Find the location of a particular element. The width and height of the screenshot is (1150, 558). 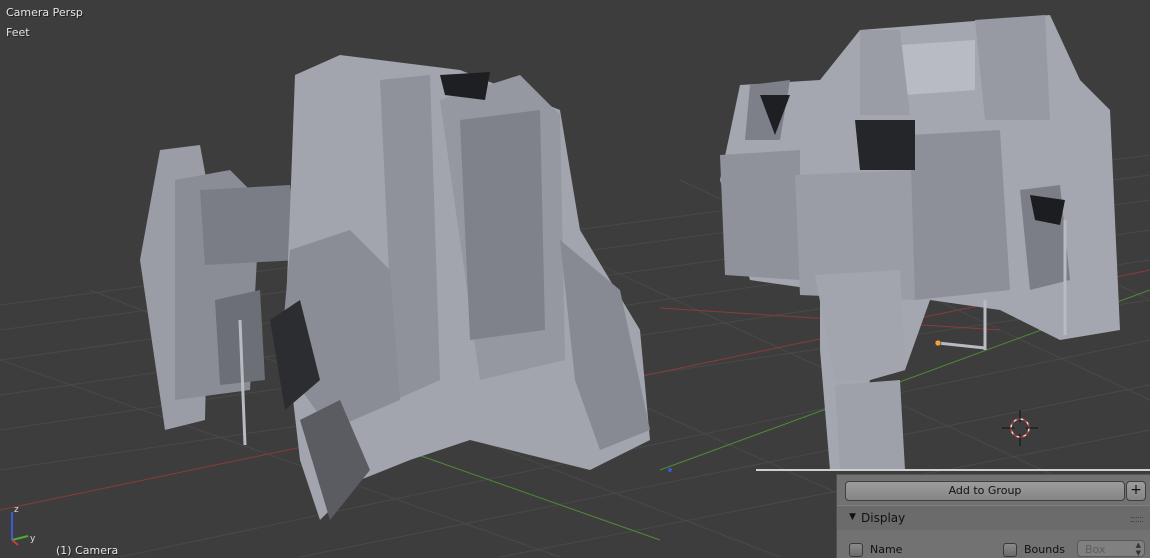

bounds-type-value: Box is located at coordinates (1095, 549).